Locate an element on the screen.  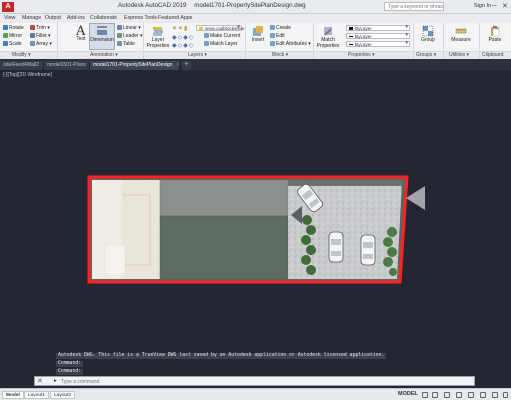
leader-button: Leader ▾ is located at coordinates (129, 36).